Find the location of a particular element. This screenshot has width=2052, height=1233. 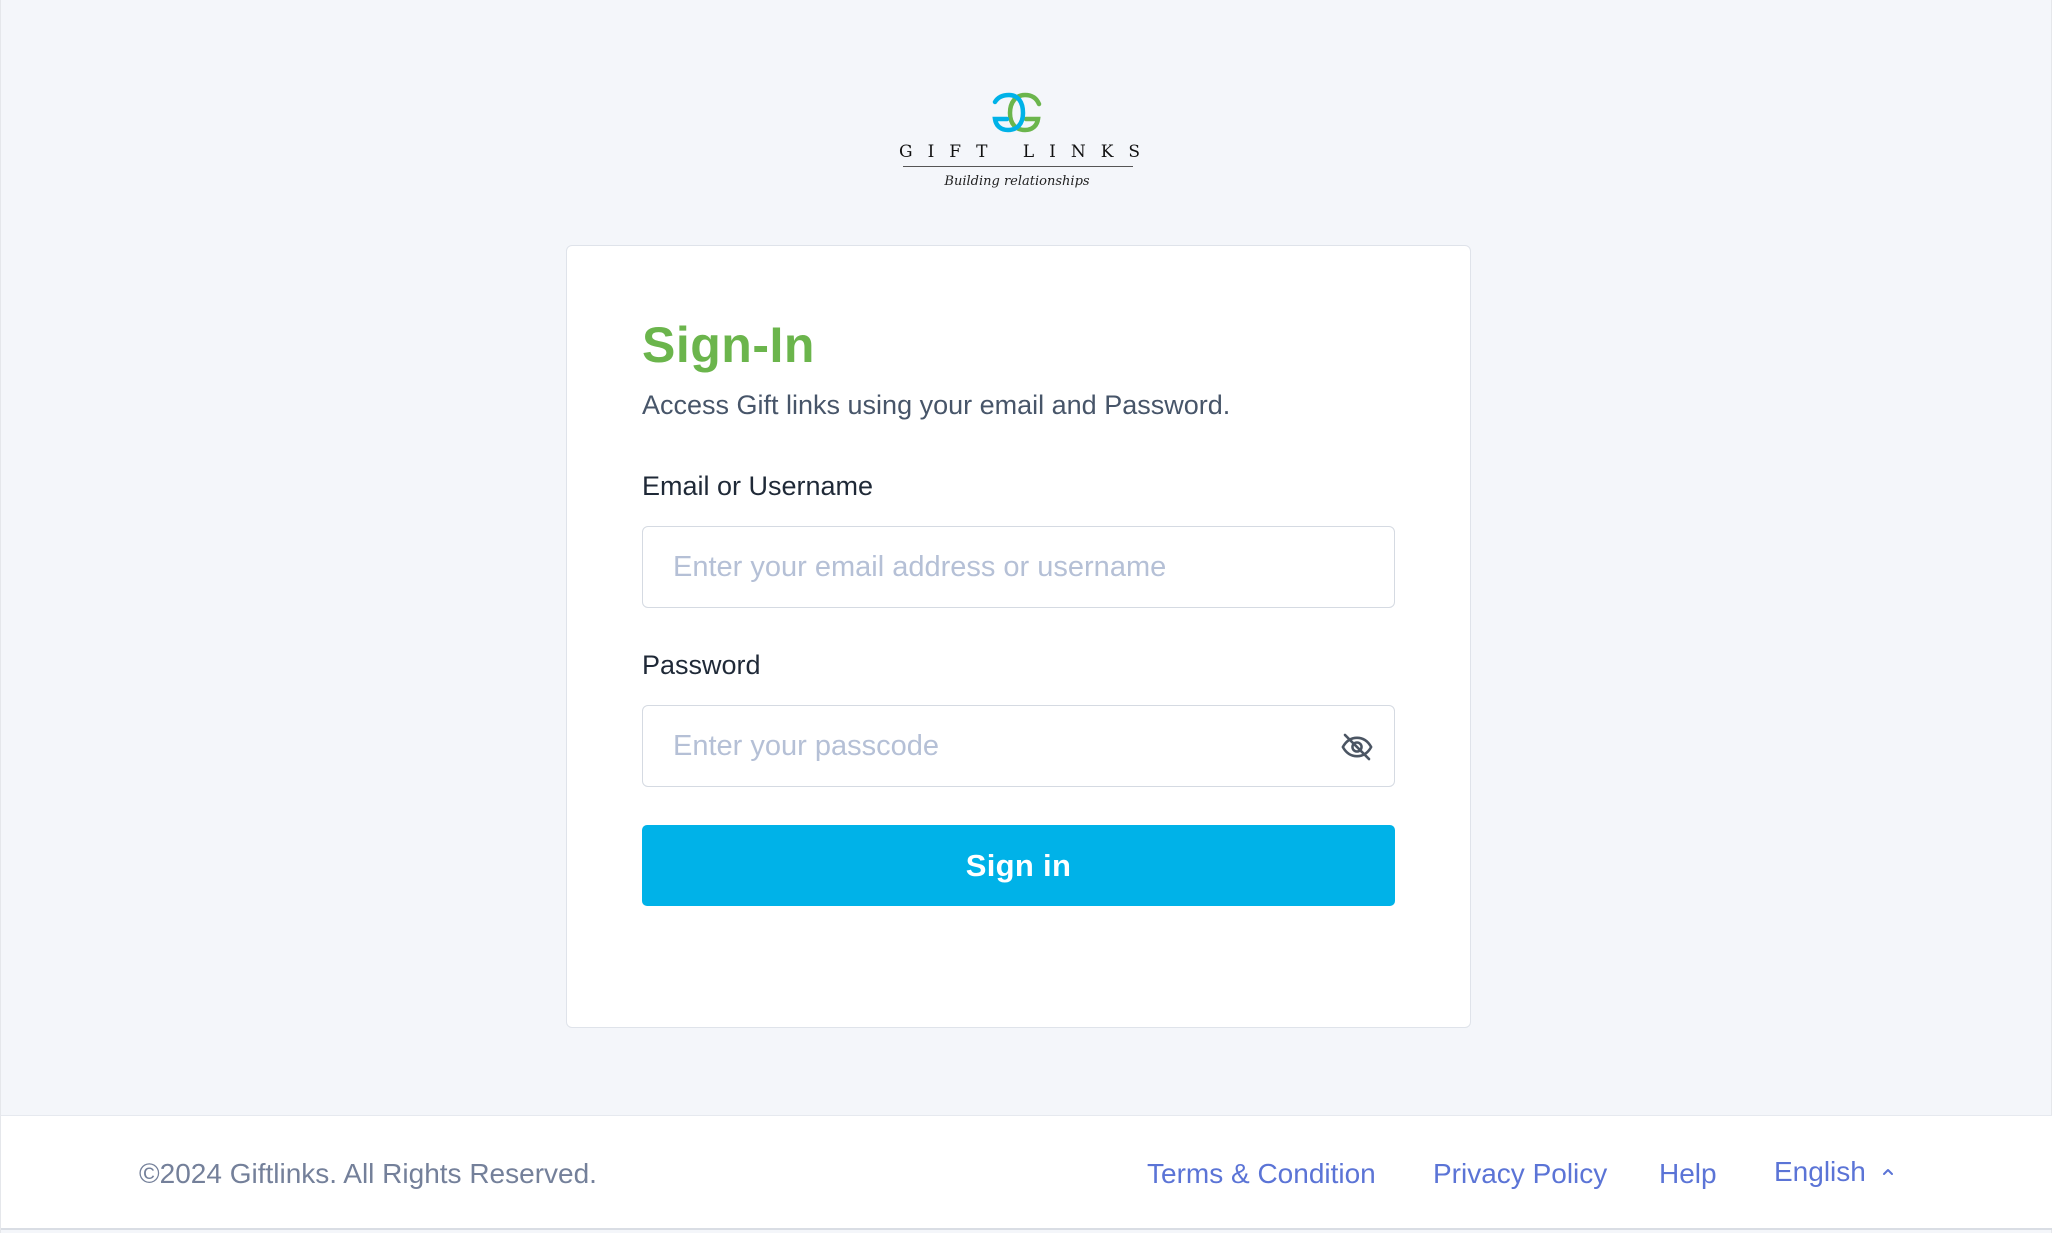

brand-logo: GIFT LINKS Building relationships is located at coordinates (1027, 146).